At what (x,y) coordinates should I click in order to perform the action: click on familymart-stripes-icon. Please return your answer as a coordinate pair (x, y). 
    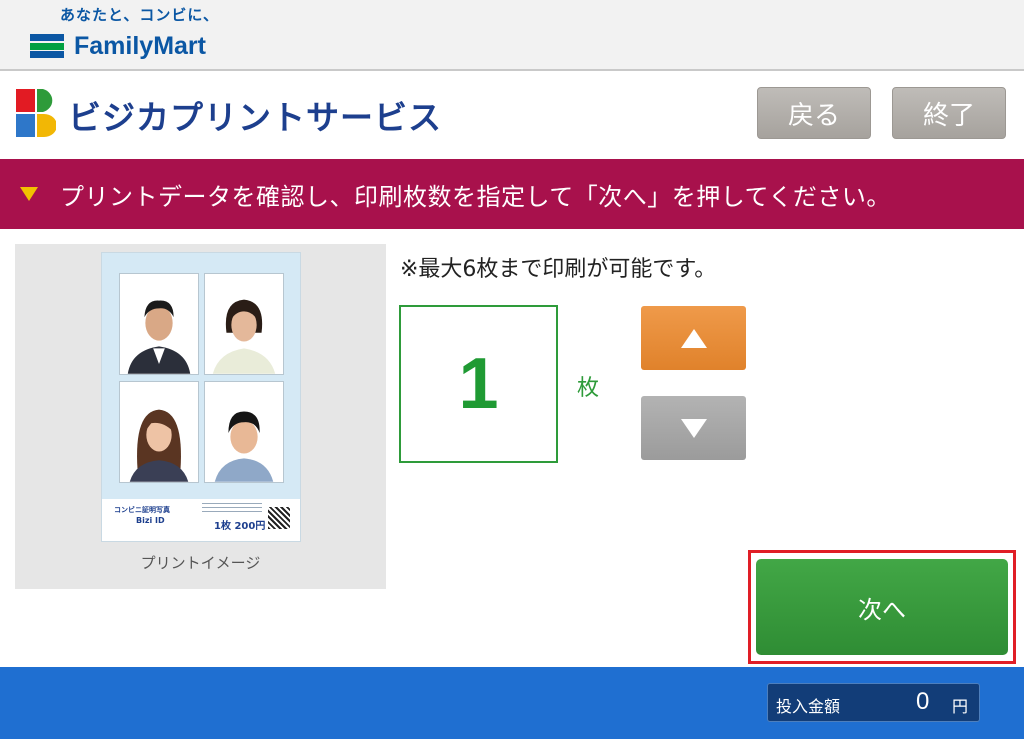
    Looking at the image, I should click on (47, 46).